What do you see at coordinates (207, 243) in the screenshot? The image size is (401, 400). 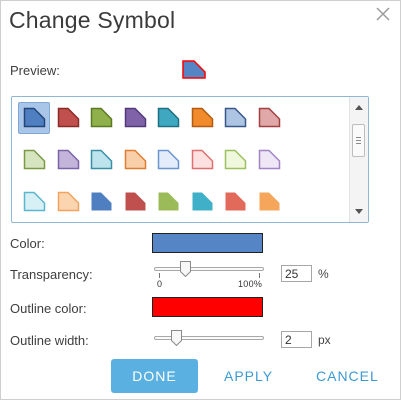 I see `color-picker` at bounding box center [207, 243].